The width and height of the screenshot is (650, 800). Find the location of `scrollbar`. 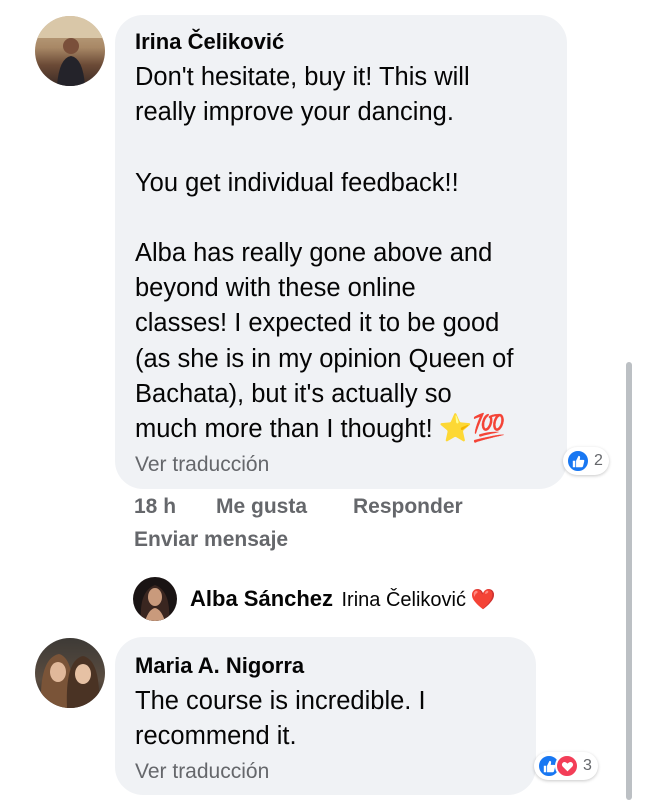

scrollbar is located at coordinates (629, 581).